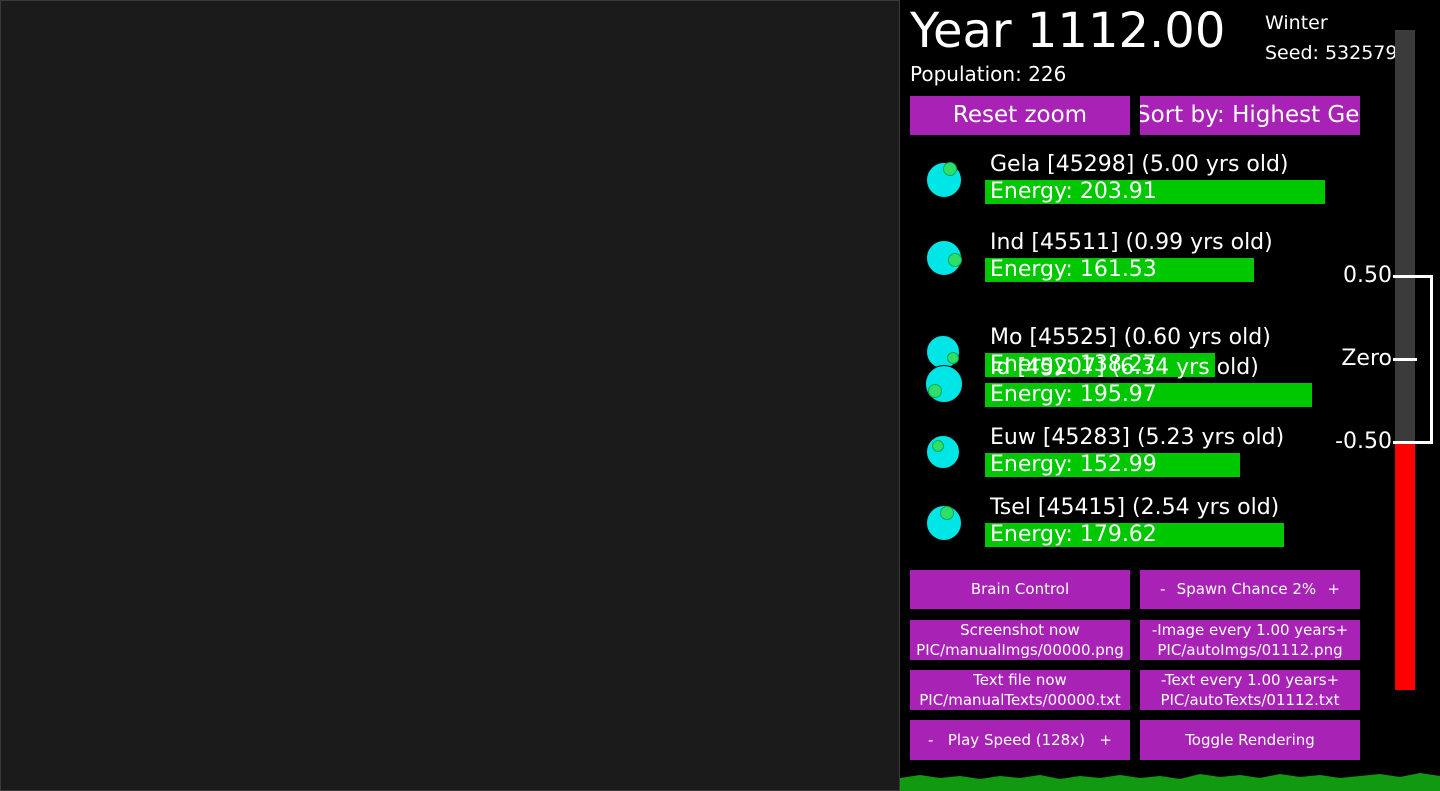 The width and height of the screenshot is (1440, 791). What do you see at coordinates (1250, 740) in the screenshot?
I see `toggle-rendering-button: Toggle Rendering` at bounding box center [1250, 740].